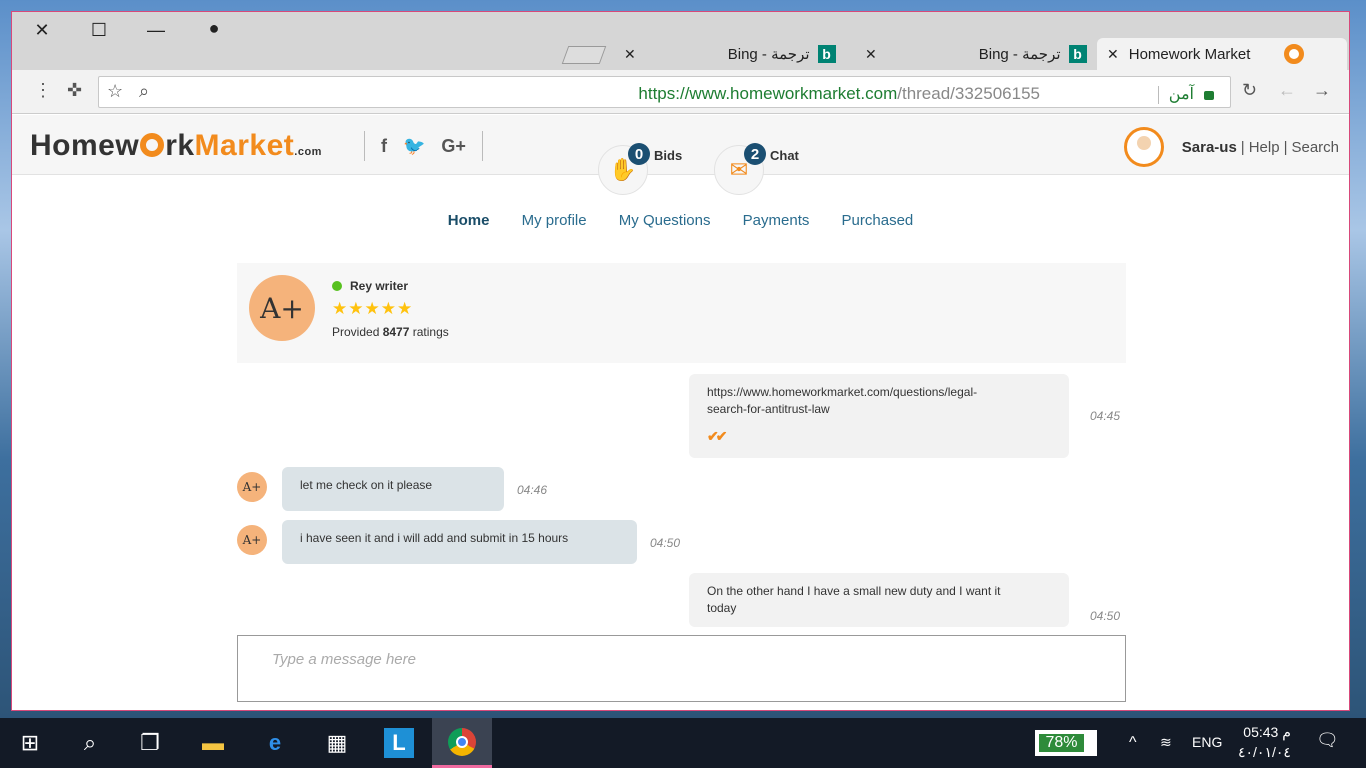  What do you see at coordinates (1264, 752) in the screenshot?
I see `clock-date: ٤٠/٠١/٠٤` at bounding box center [1264, 752].